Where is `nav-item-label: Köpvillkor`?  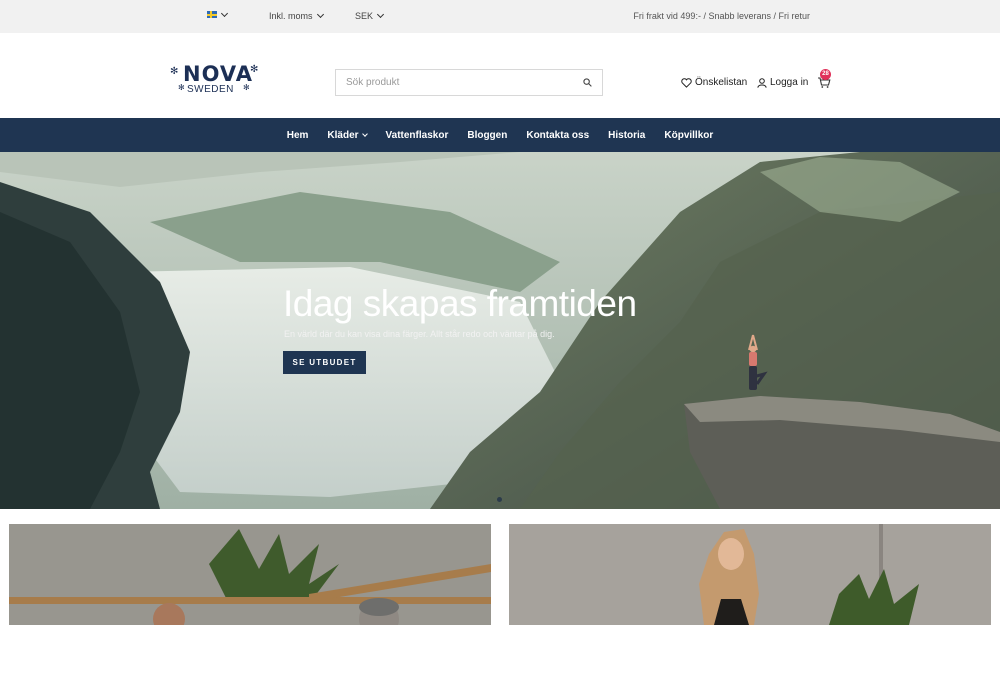 nav-item-label: Köpvillkor is located at coordinates (689, 135).